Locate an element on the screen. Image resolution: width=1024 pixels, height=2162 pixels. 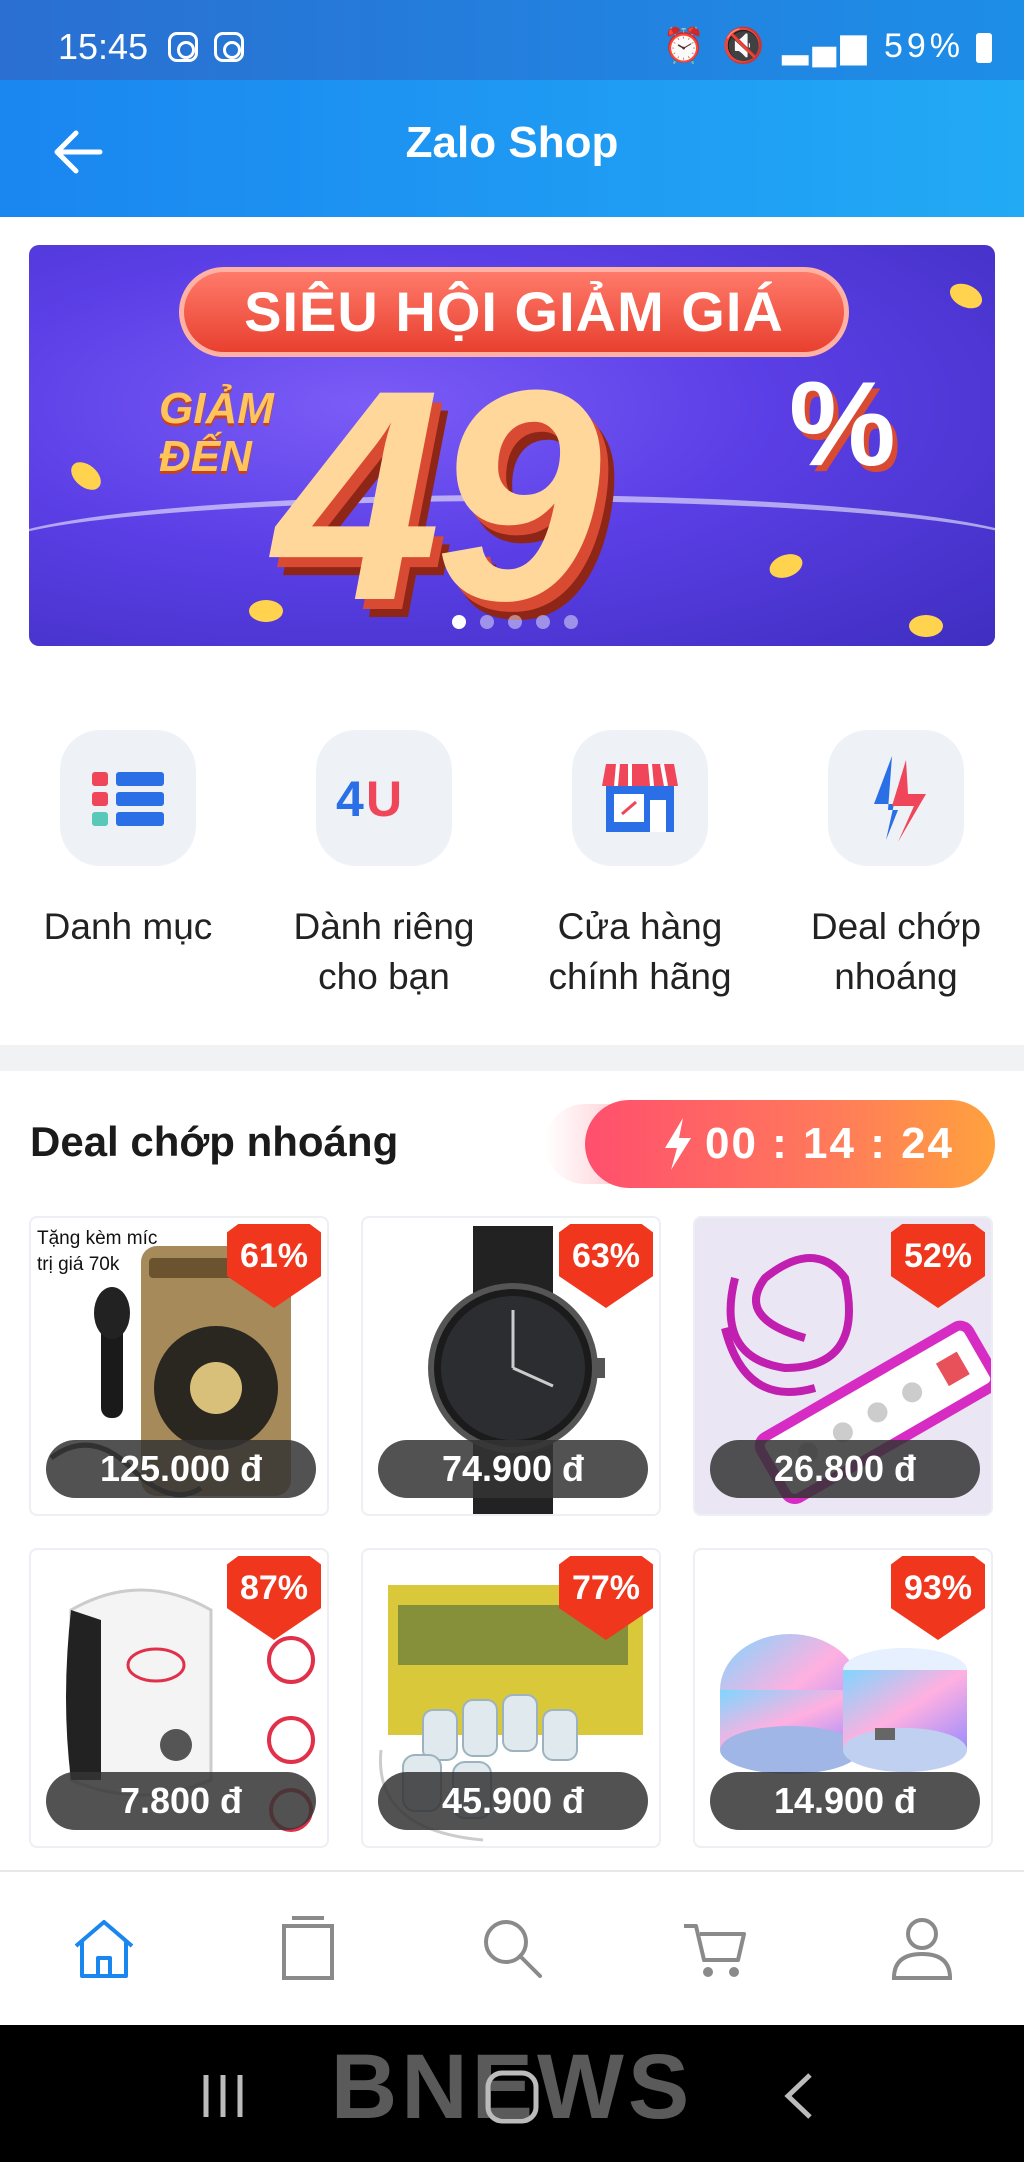
svg-text: U is located at coordinates (384, 799).